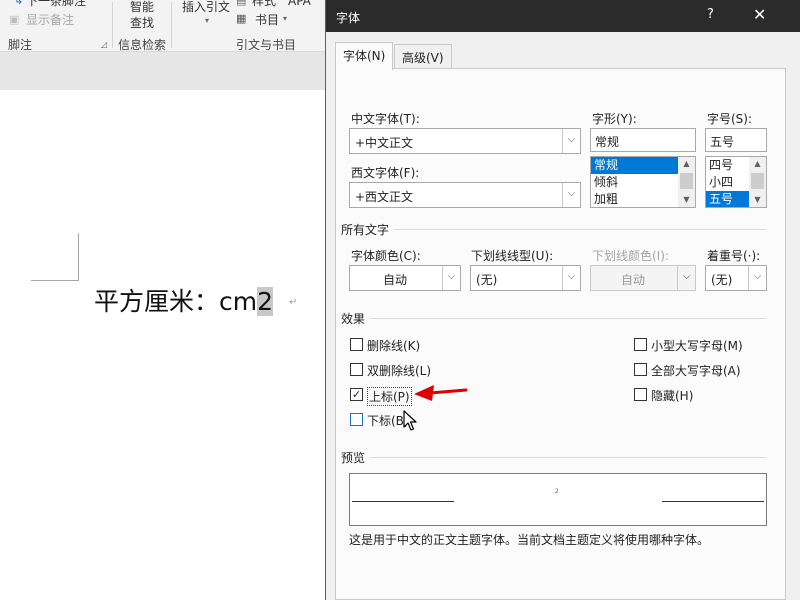  I want to click on smart-lookup-line1: 智能, so click(142, 7).